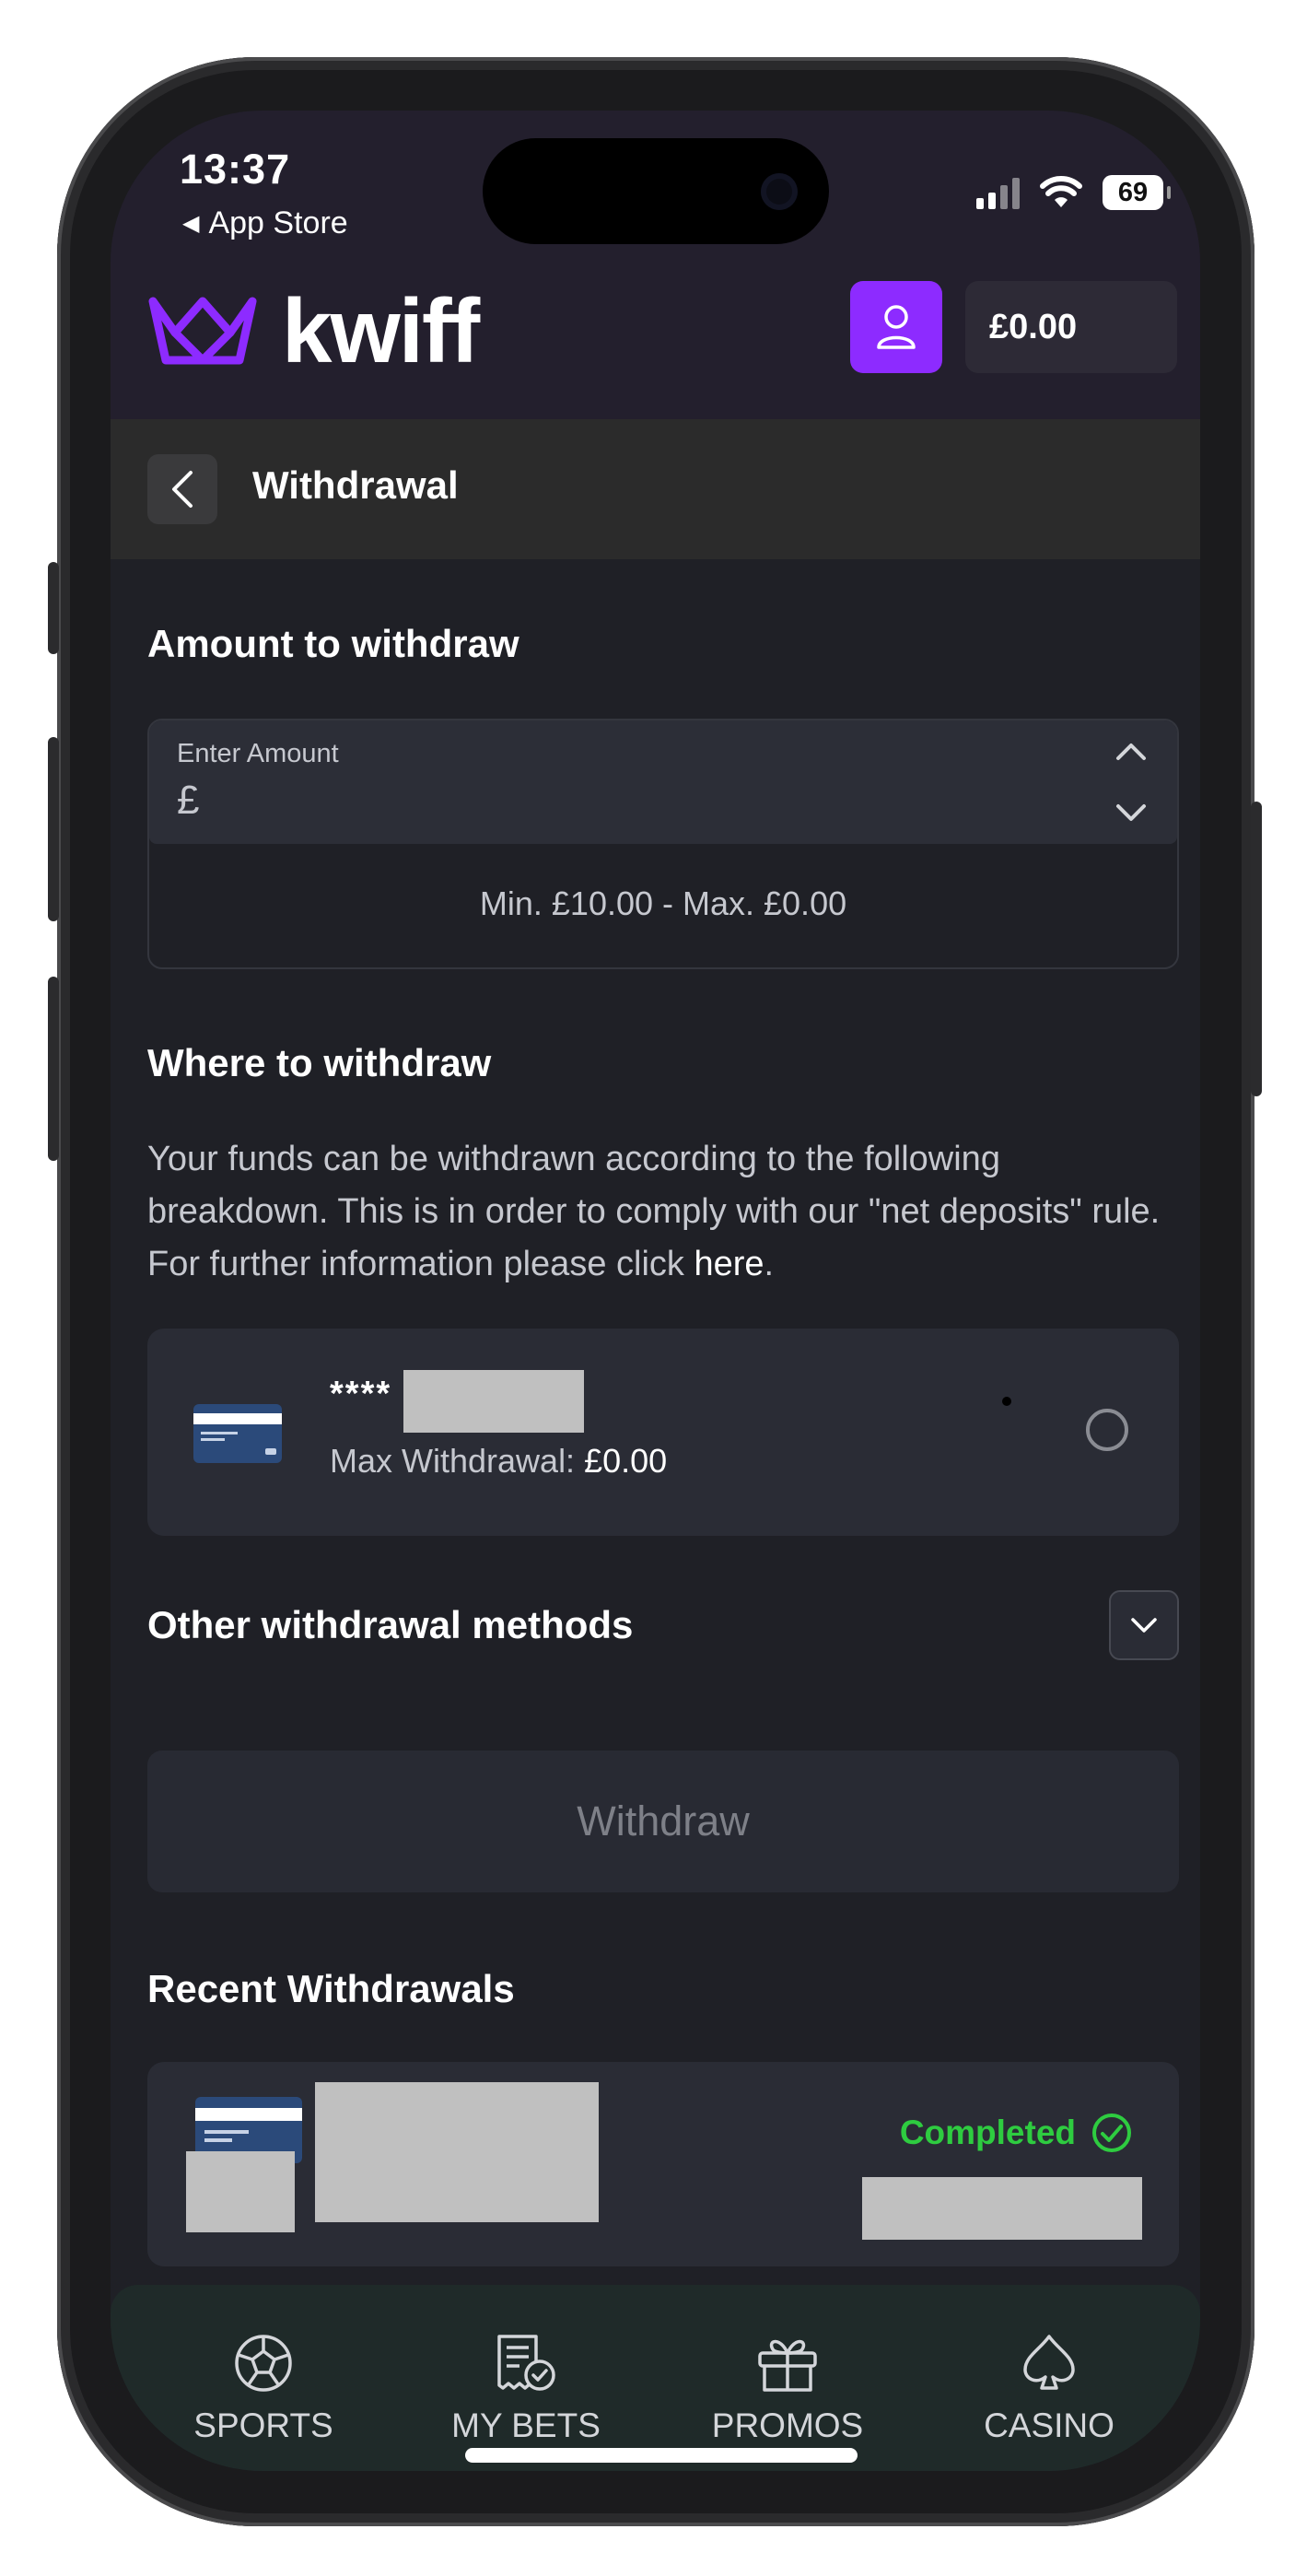 Image resolution: width=1307 pixels, height=2576 pixels. I want to click on amount-input-label: Enter Amount, so click(258, 753).